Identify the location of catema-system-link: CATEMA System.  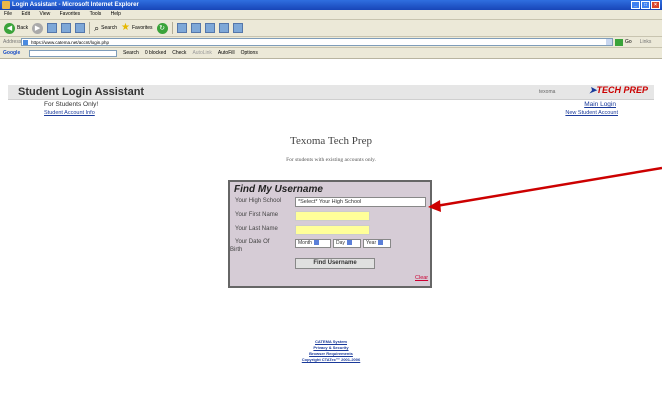
(331, 341).